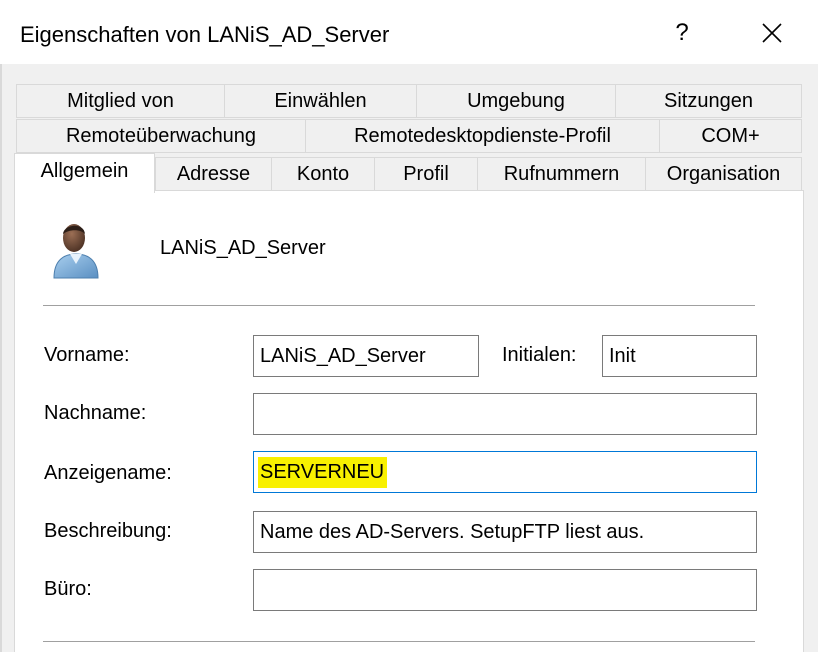  I want to click on tab-remoteueberwachung: Remoteüberwachung, so click(161, 136).